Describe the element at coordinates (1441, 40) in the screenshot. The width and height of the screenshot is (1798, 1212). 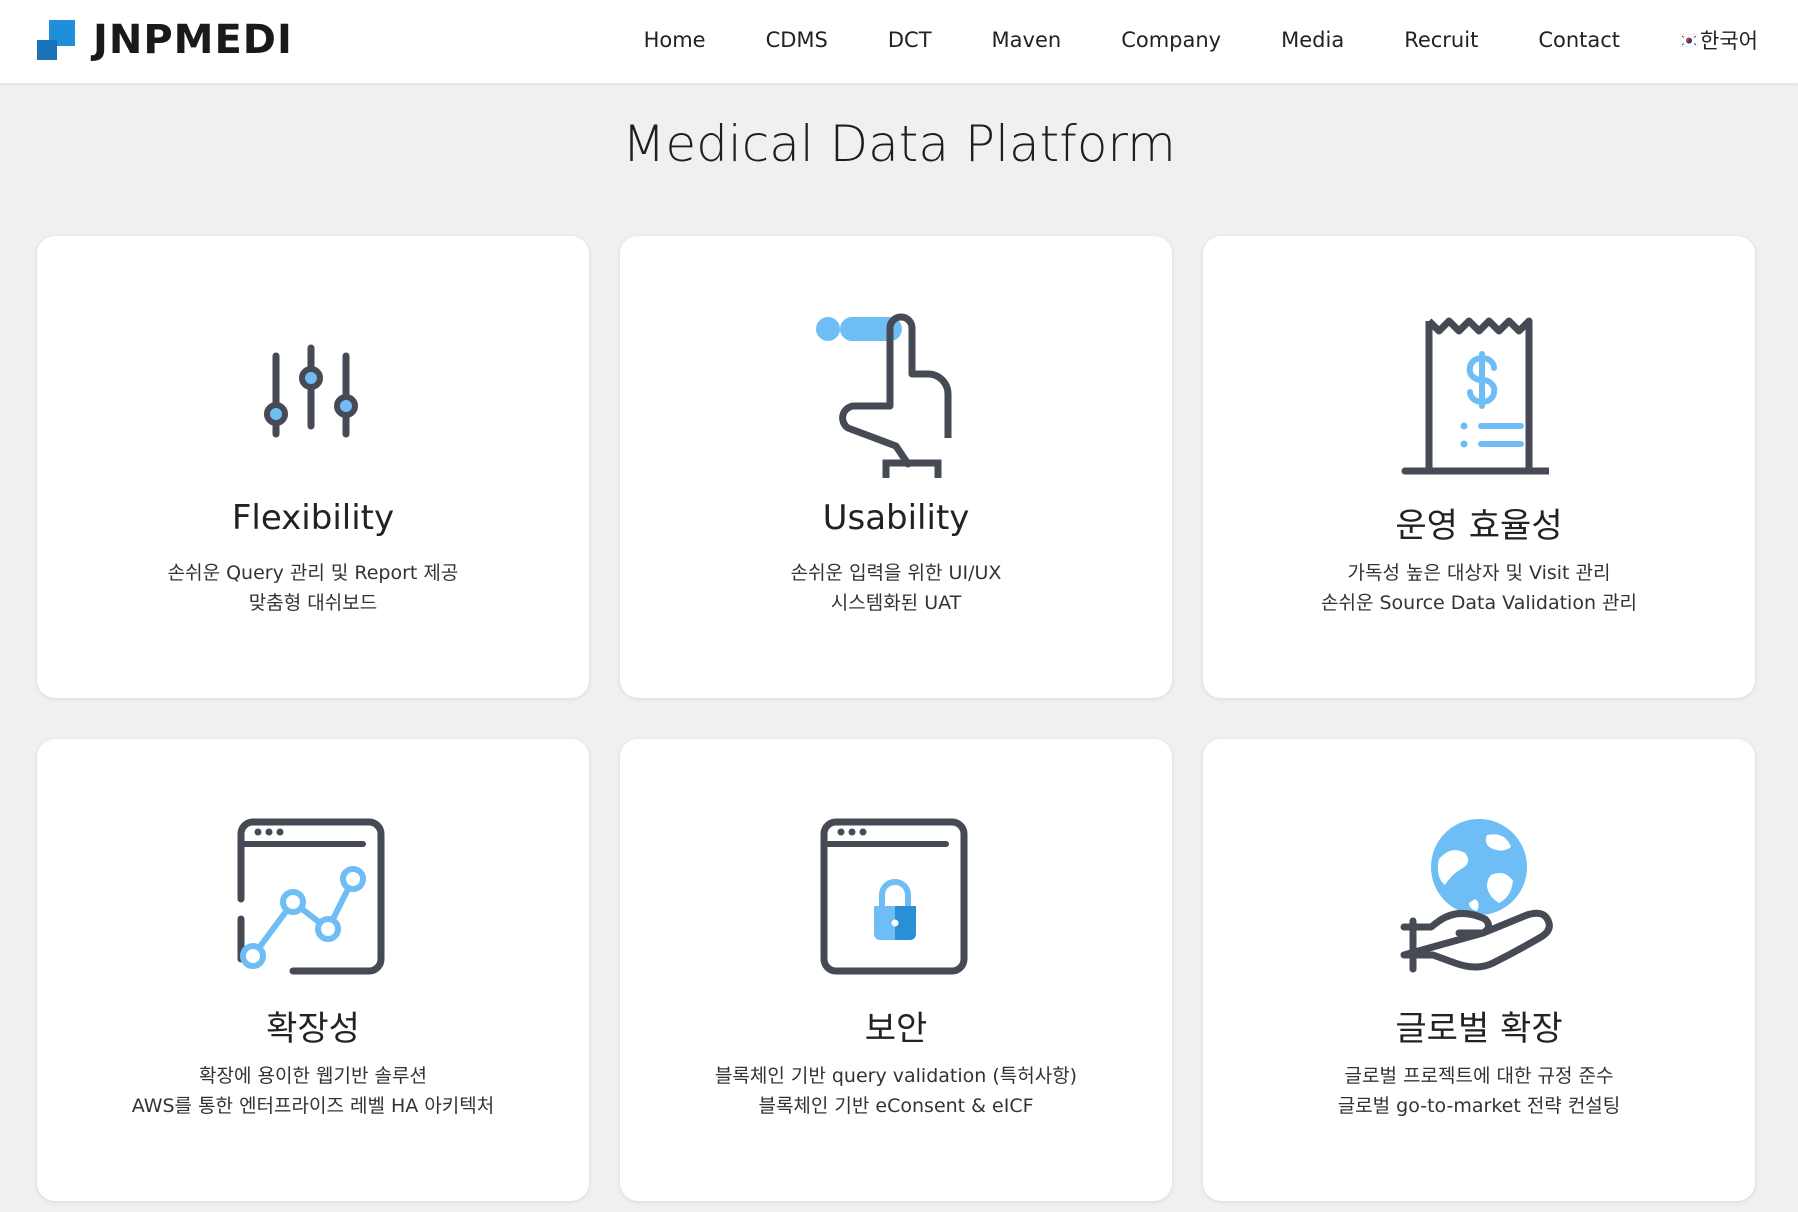
I see `nav-item-recruit: Recruit` at that location.